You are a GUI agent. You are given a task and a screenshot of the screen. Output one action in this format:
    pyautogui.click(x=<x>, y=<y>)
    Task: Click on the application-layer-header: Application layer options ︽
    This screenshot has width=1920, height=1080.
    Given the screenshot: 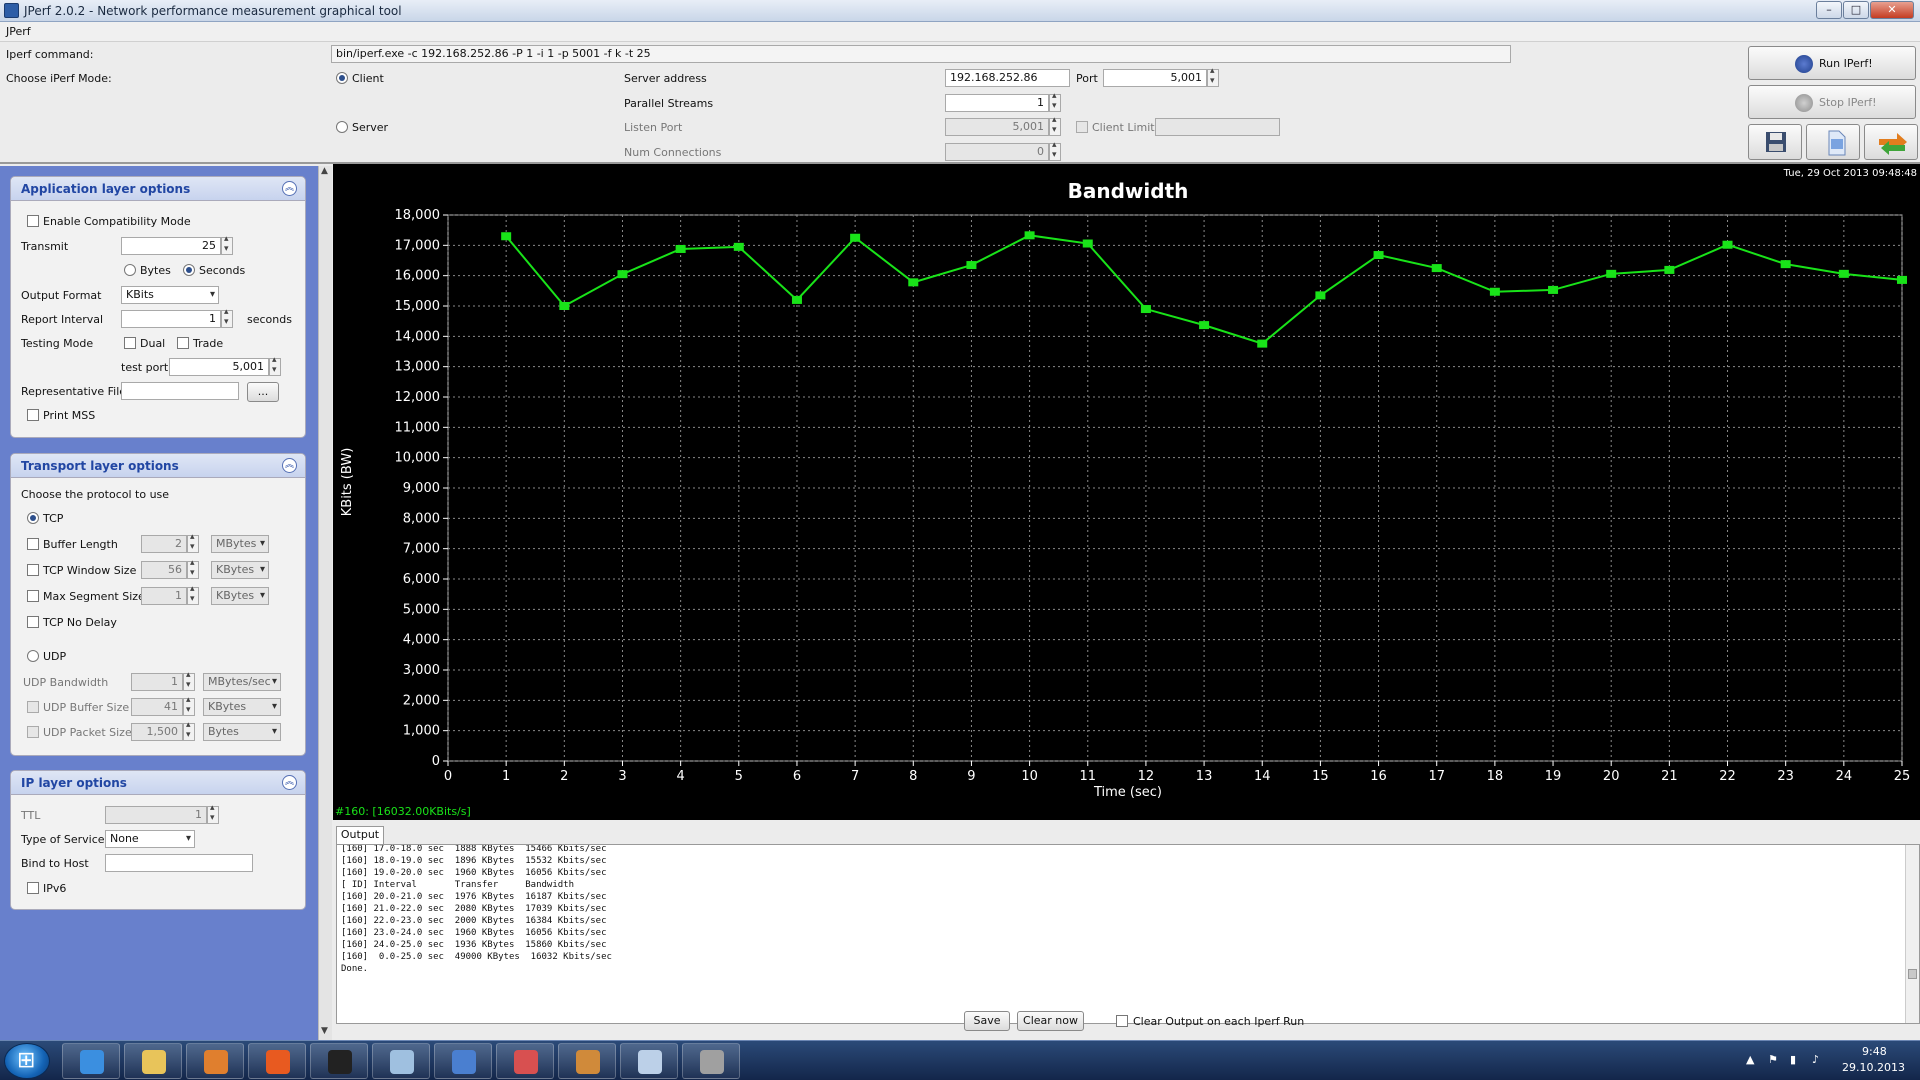 What is the action you would take?
    pyautogui.click(x=158, y=189)
    